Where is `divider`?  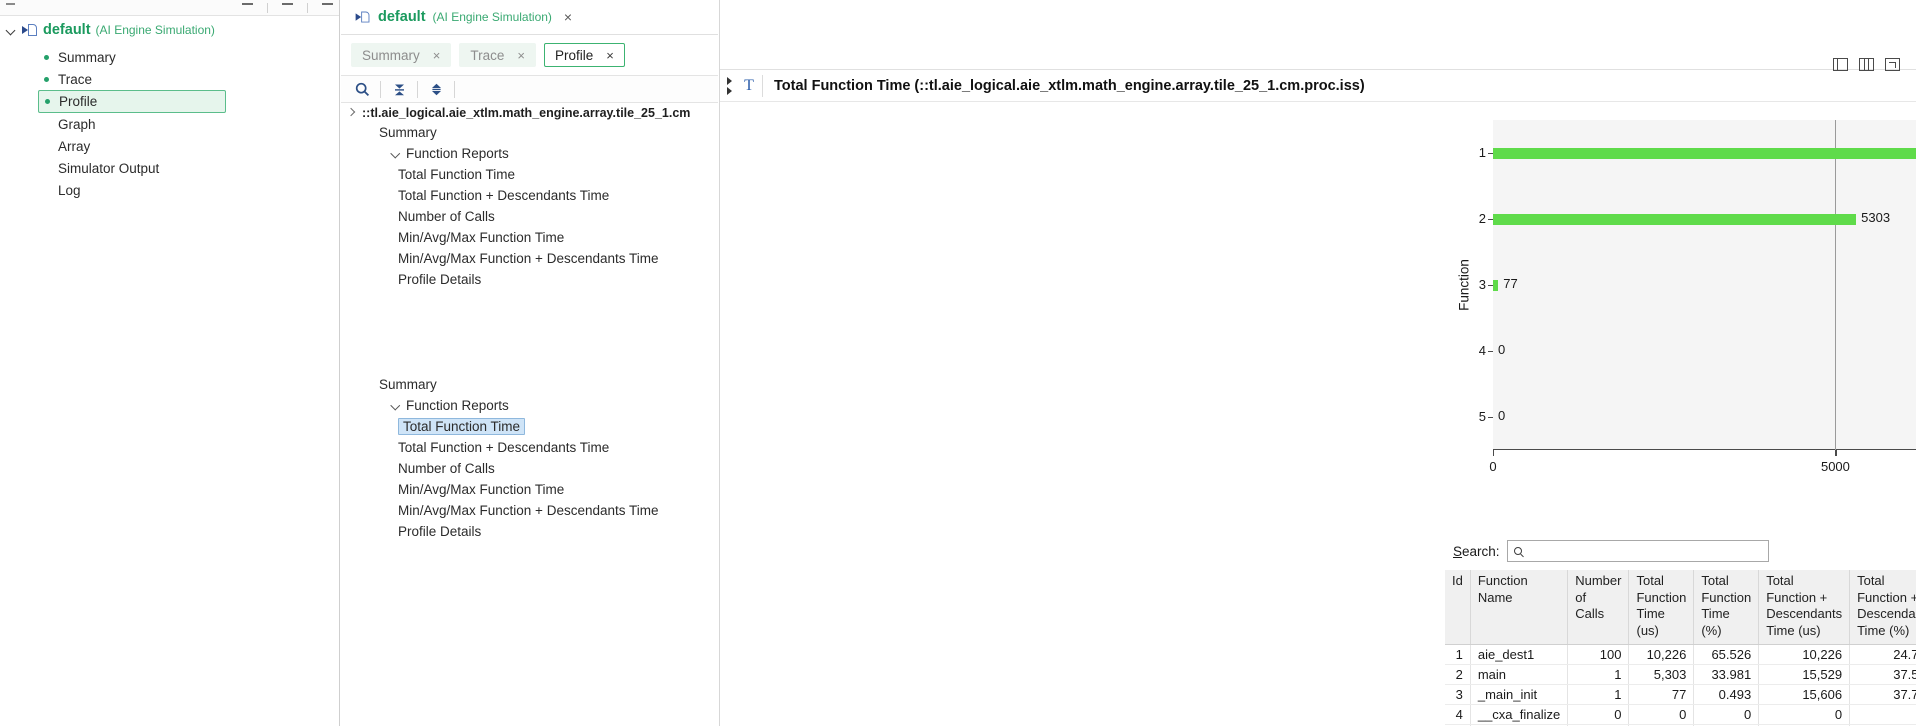
divider is located at coordinates (380, 89).